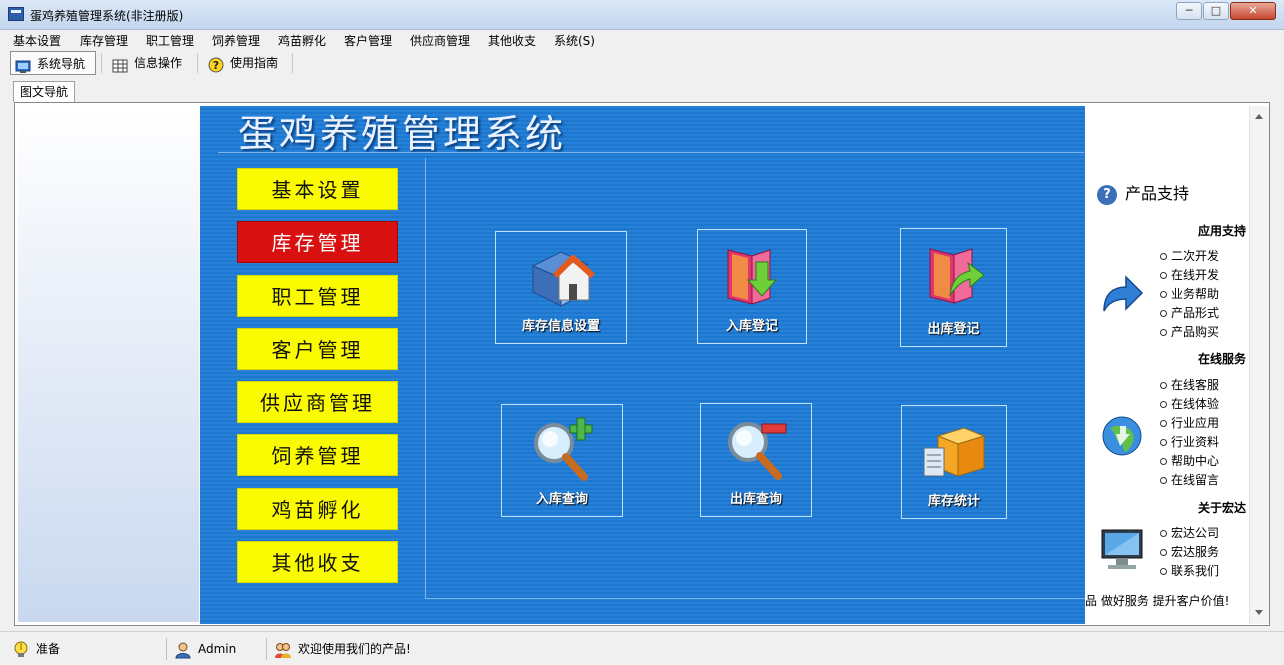 The height and width of the screenshot is (665, 1284). Describe the element at coordinates (1189, 331) in the screenshot. I see `link-product-purchase: 产品购买` at that location.